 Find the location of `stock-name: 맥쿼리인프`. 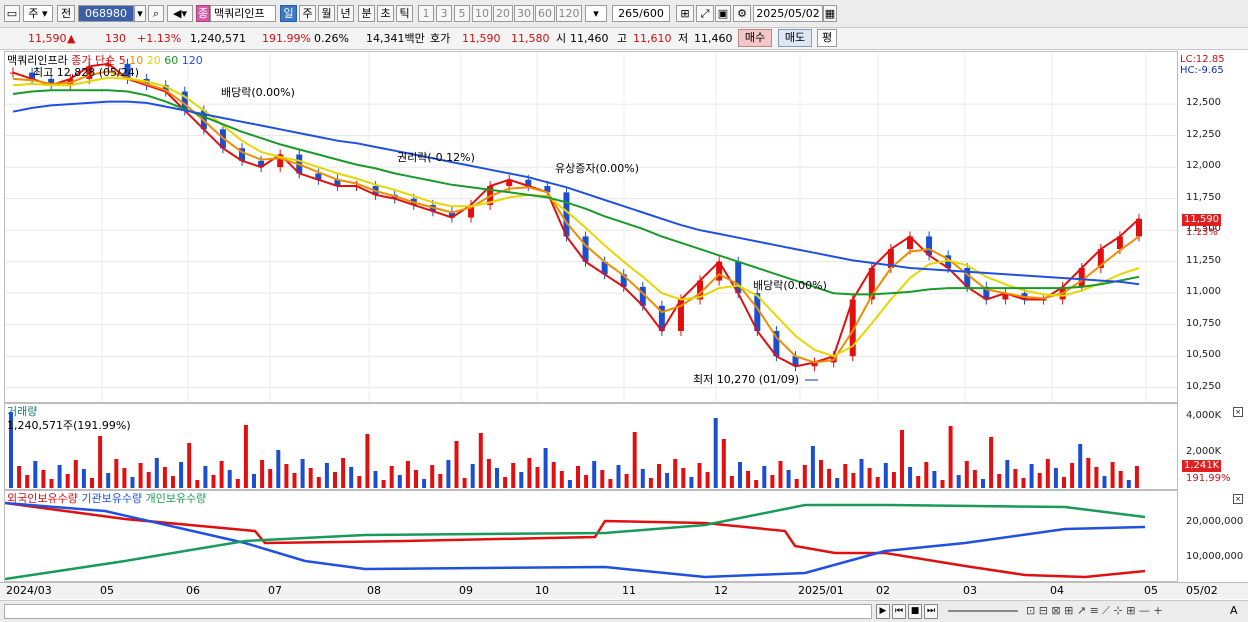

stock-name: 맥쿼리인프 is located at coordinates (243, 13).